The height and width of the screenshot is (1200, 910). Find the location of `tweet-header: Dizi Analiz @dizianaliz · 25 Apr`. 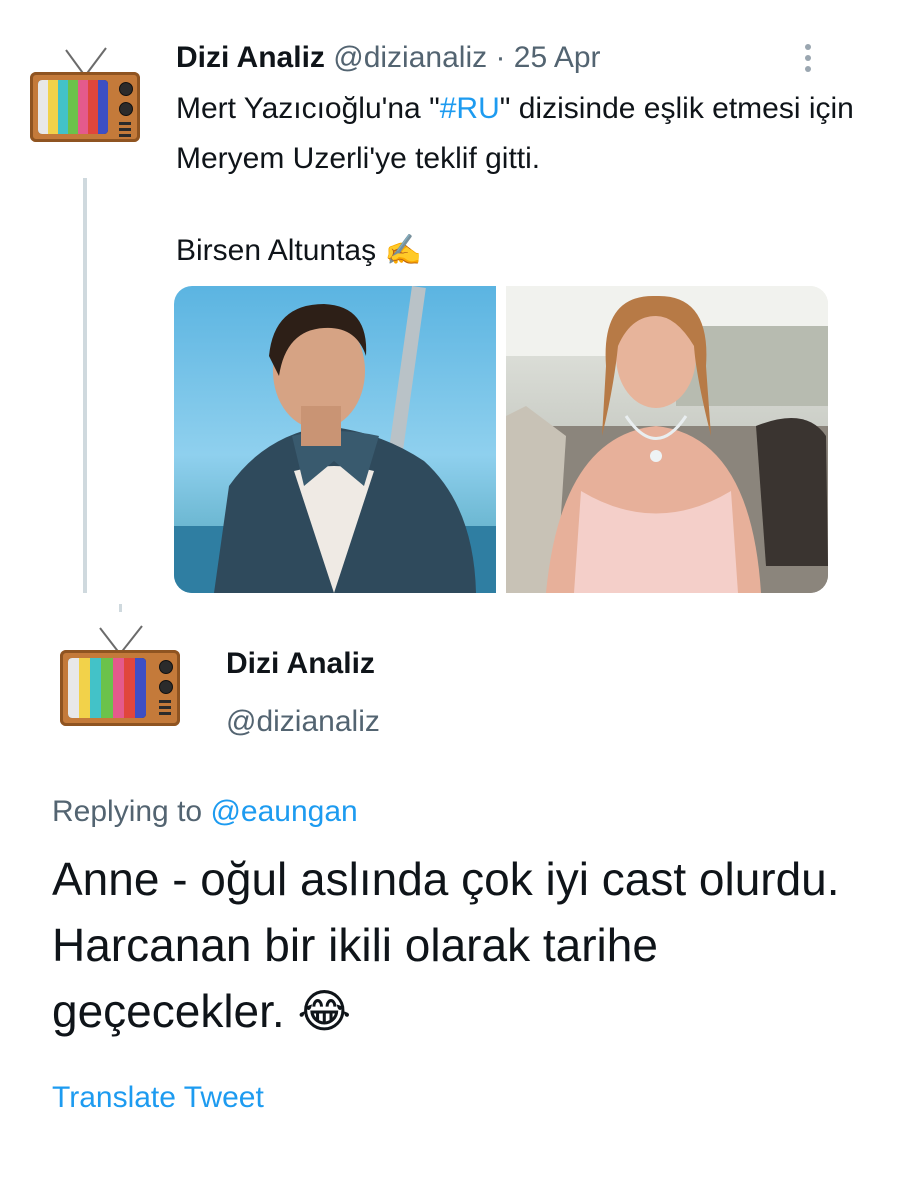

tweet-header: Dizi Analiz @dizianaliz · 25 Apr is located at coordinates (388, 58).